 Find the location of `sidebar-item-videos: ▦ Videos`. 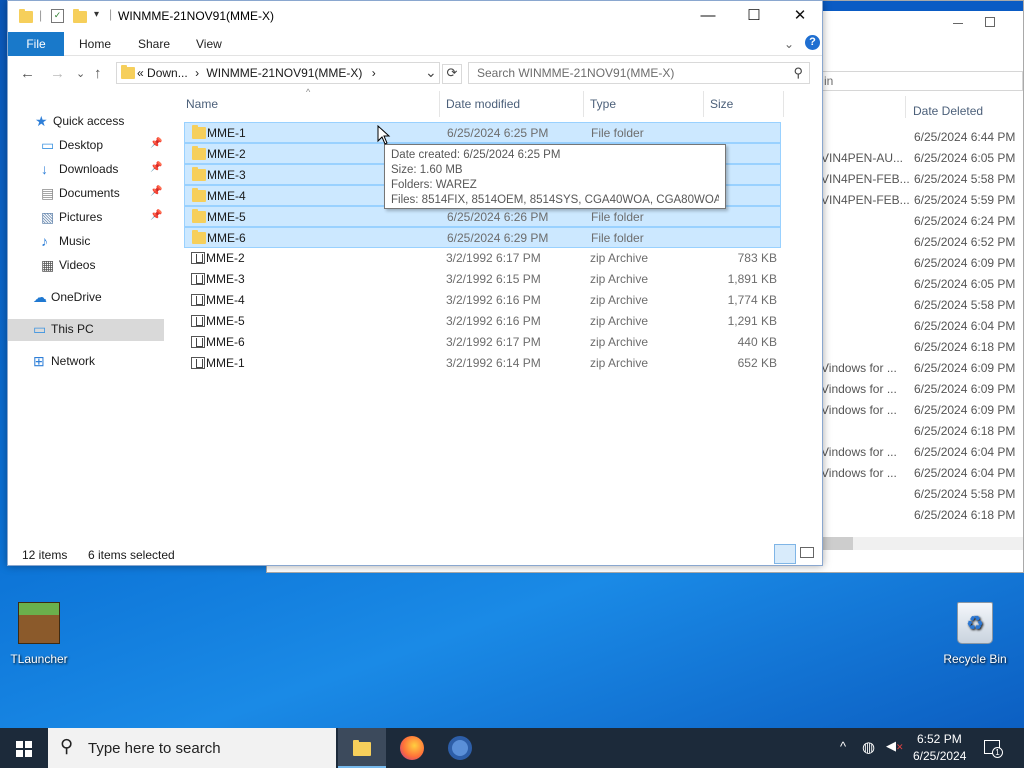

sidebar-item-videos: ▦ Videos is located at coordinates (86, 266).